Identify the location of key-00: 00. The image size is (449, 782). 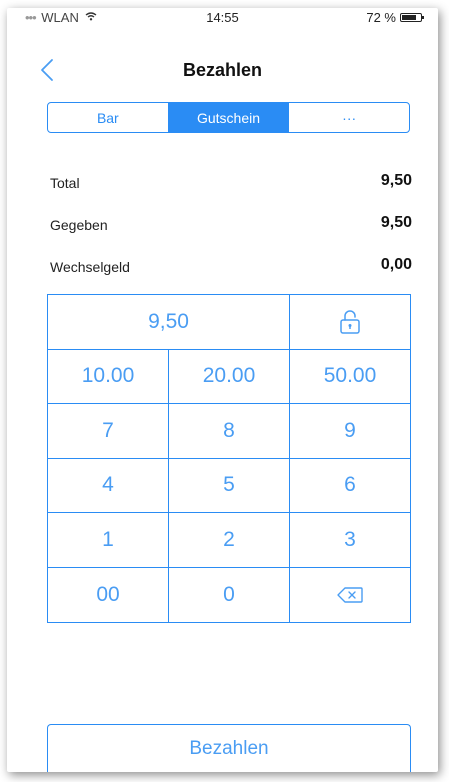
(108, 594).